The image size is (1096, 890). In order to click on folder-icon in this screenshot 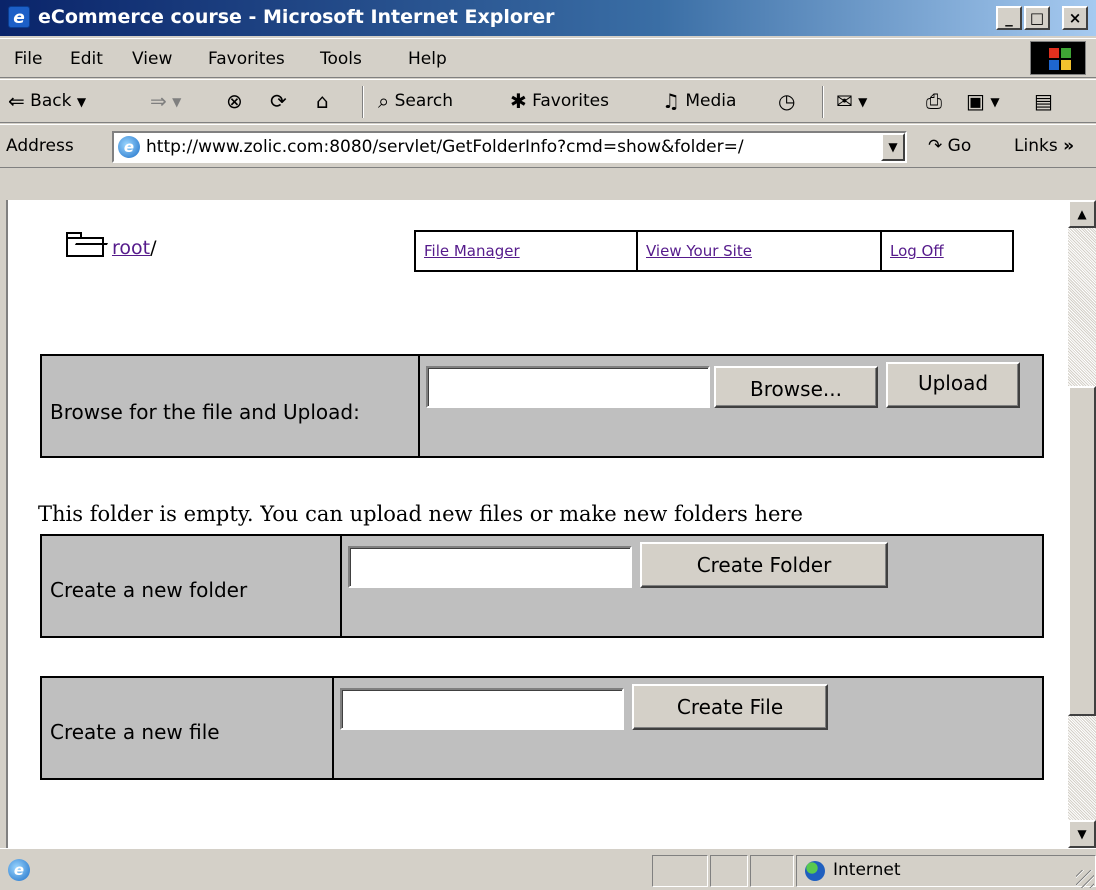, I will do `click(87, 245)`.